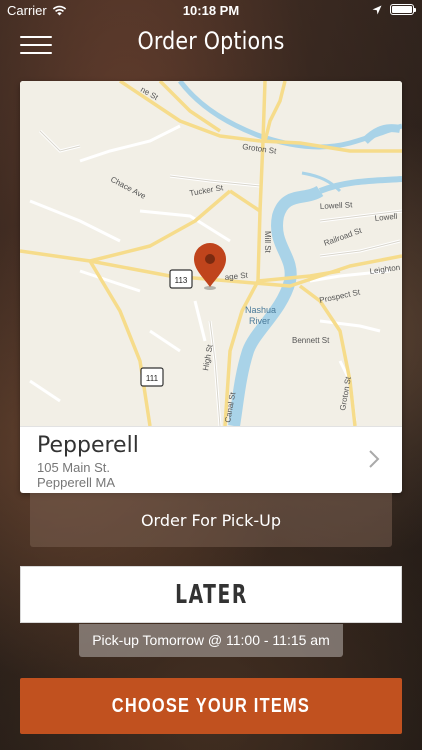 This screenshot has width=422, height=750. I want to click on choose-your-items-button: CHOOSE YOUR ITEMS, so click(211, 706).